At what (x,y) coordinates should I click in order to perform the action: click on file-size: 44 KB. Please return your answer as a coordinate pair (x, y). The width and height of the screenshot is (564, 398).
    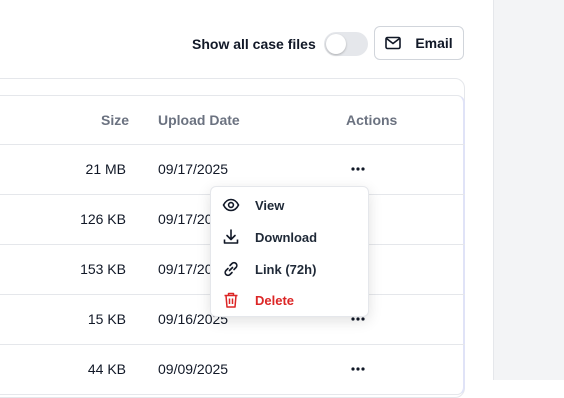
    Looking at the image, I should click on (106, 369).